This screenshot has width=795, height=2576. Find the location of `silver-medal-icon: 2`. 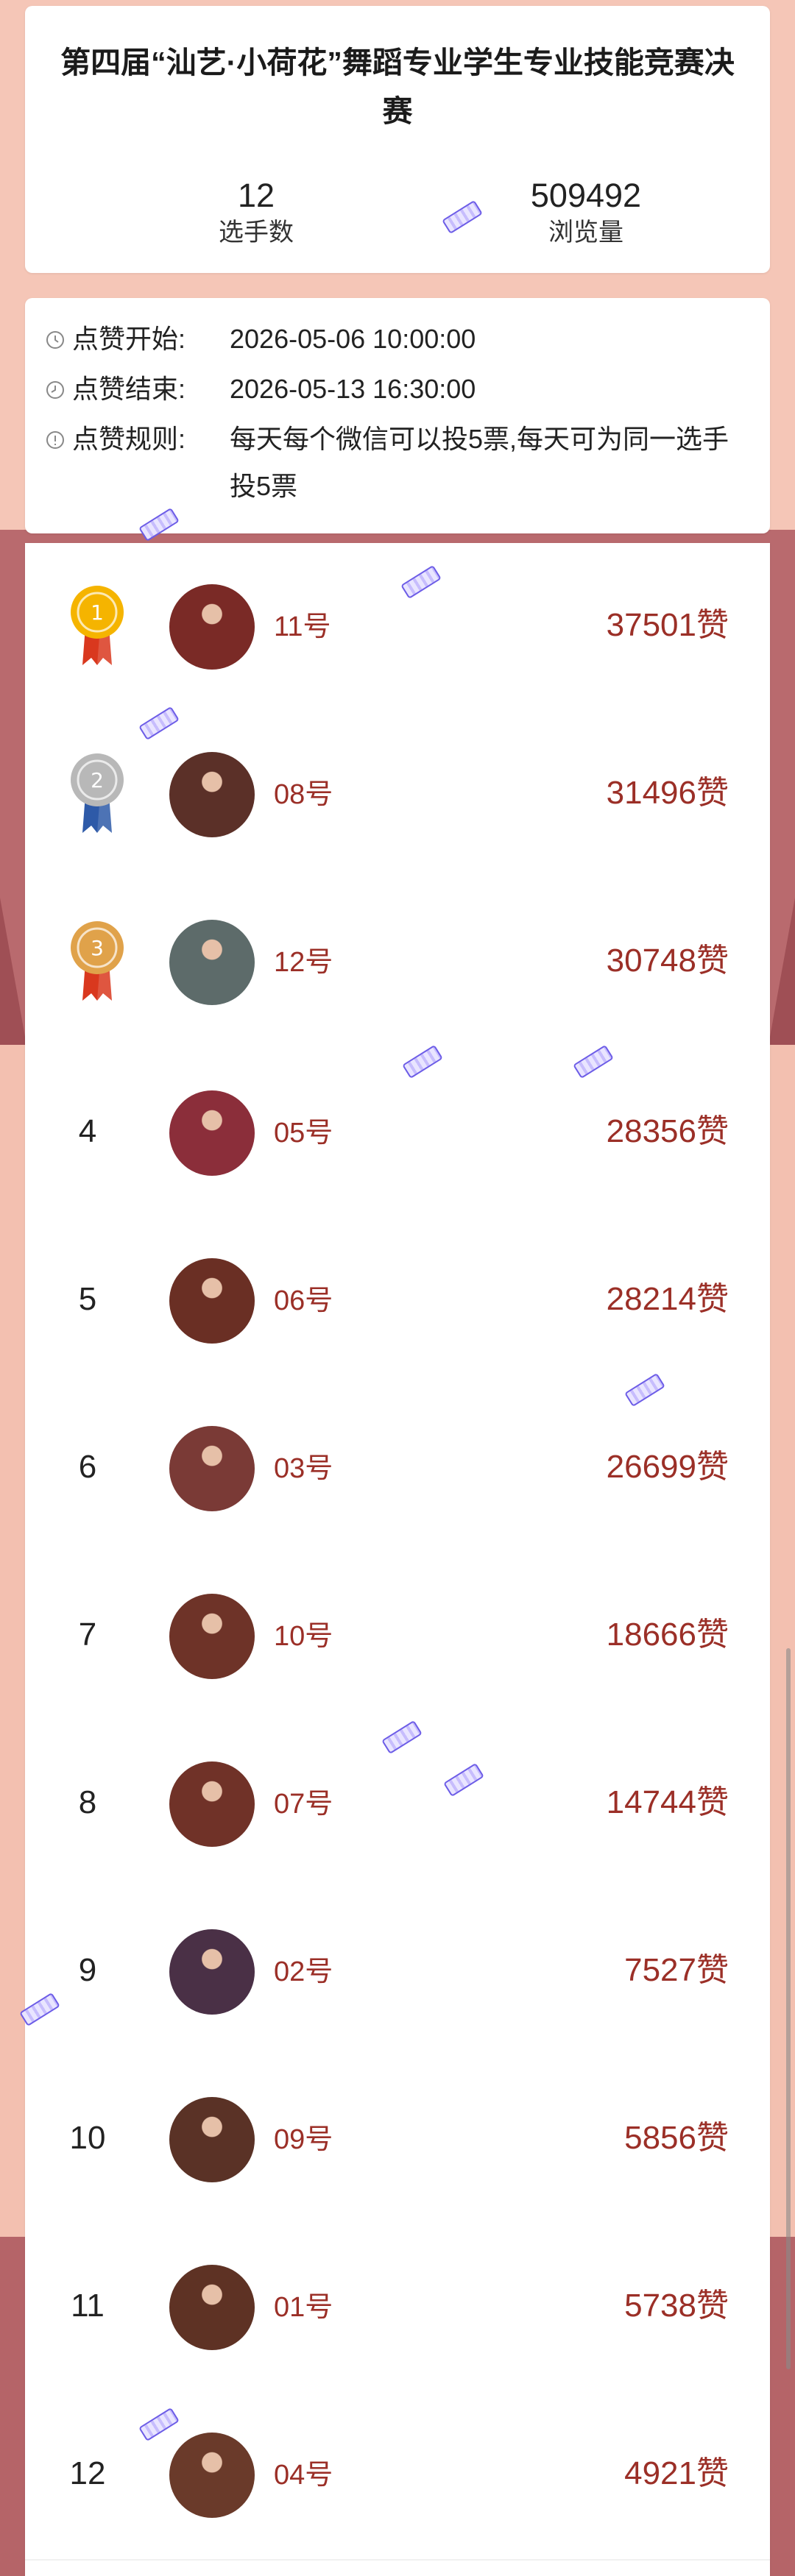

silver-medal-icon: 2 is located at coordinates (97, 793).